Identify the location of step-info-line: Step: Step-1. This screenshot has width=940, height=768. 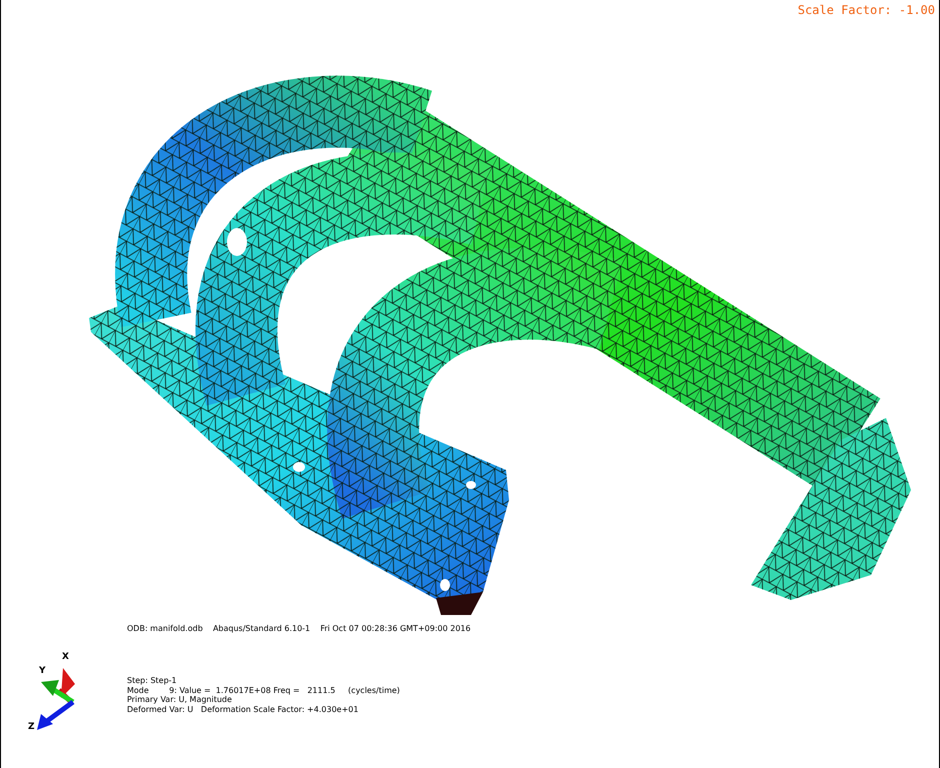
(152, 681).